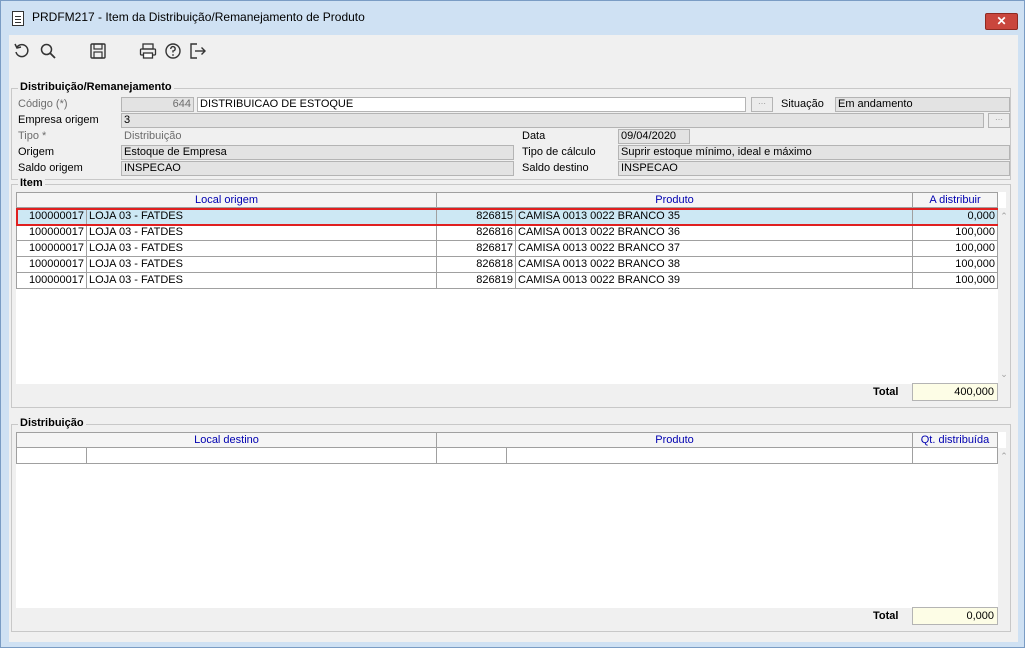  I want to click on saldo-origem-label: Saldo origem, so click(50, 168).